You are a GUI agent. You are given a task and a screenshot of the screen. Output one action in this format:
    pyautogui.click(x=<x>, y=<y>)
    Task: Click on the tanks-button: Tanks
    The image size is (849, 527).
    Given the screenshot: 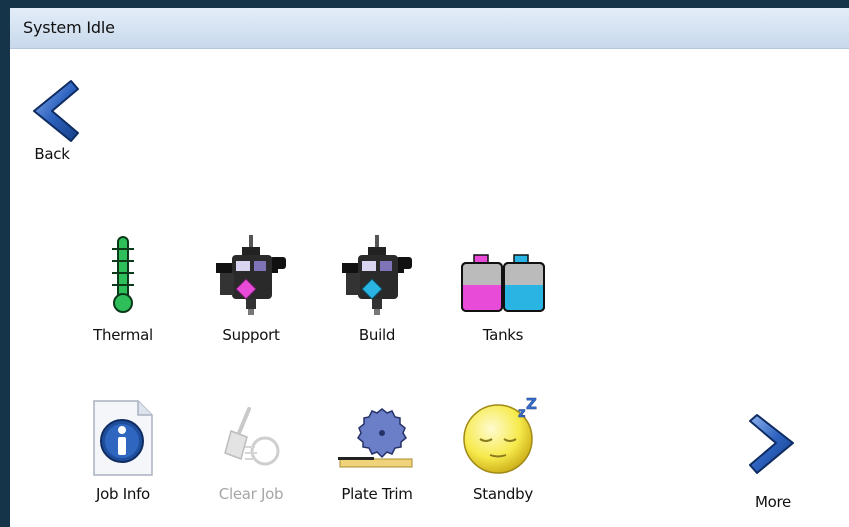 What is the action you would take?
    pyautogui.click(x=503, y=291)
    